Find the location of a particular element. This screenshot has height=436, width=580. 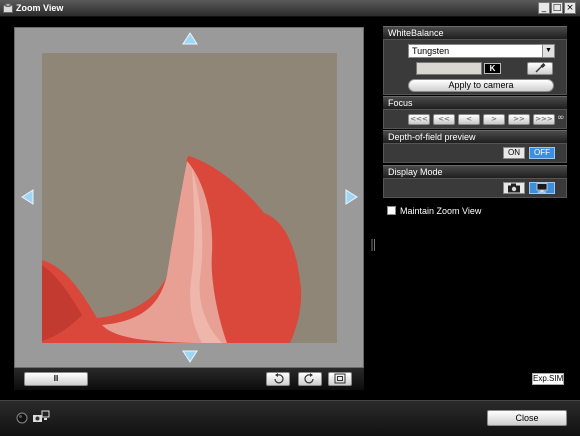

eyedropper-button is located at coordinates (540, 68).